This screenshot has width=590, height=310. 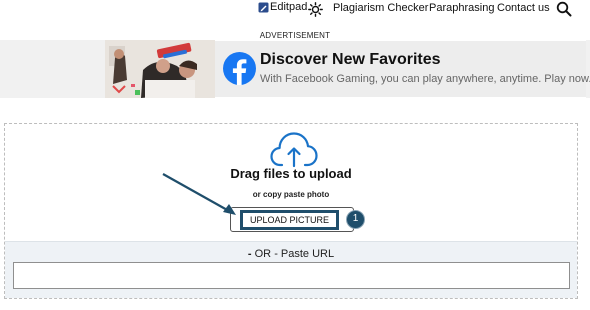 I want to click on advertisement-label: ADVERTISEMENT, so click(x=295, y=35).